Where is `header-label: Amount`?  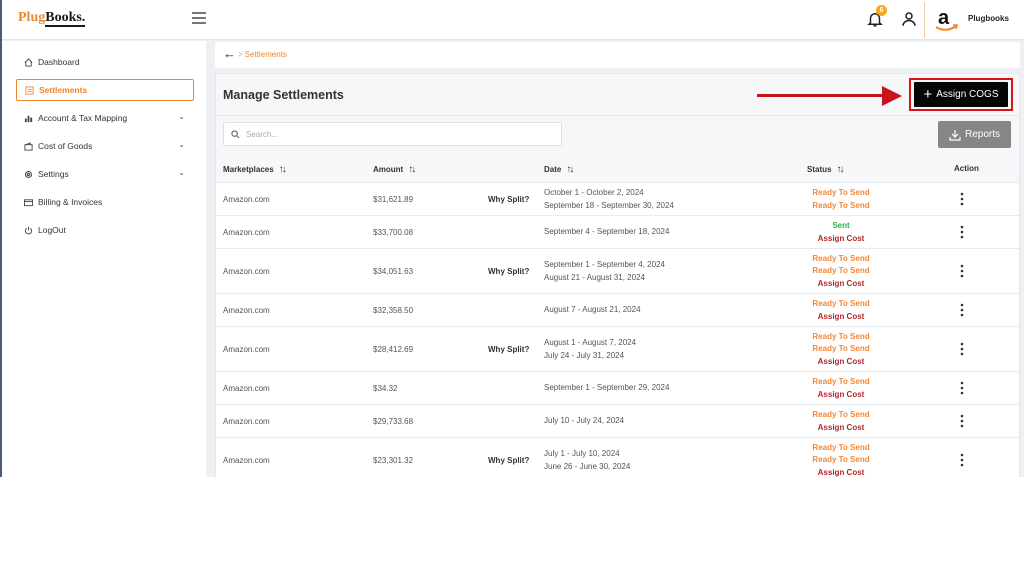
header-label: Amount is located at coordinates (388, 169).